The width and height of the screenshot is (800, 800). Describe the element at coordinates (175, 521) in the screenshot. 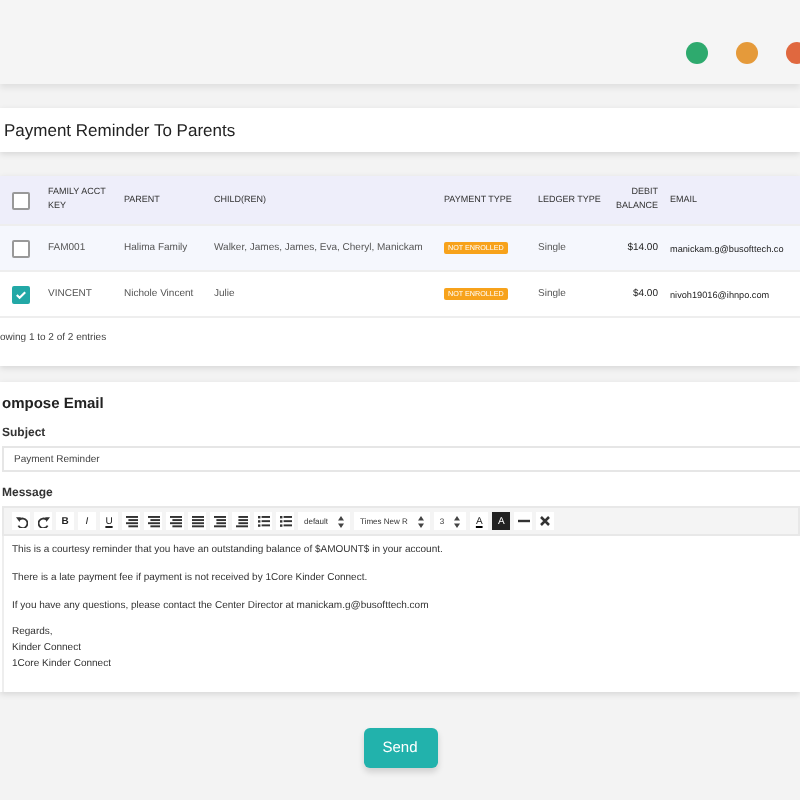

I see `alignright-button` at that location.